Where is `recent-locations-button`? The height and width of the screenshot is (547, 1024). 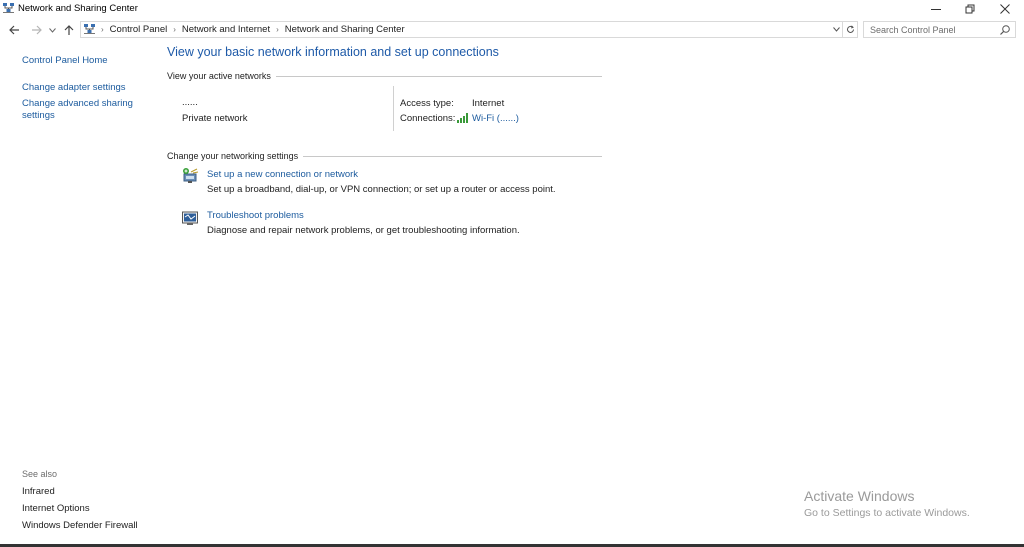
recent-locations-button is located at coordinates (52, 30).